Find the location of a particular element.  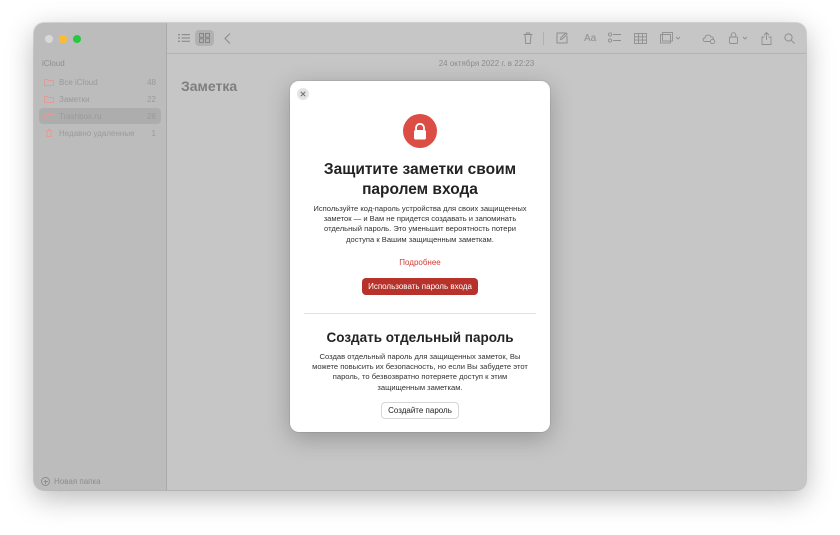

sidebar-item-label: Все iCloud is located at coordinates (78, 82).